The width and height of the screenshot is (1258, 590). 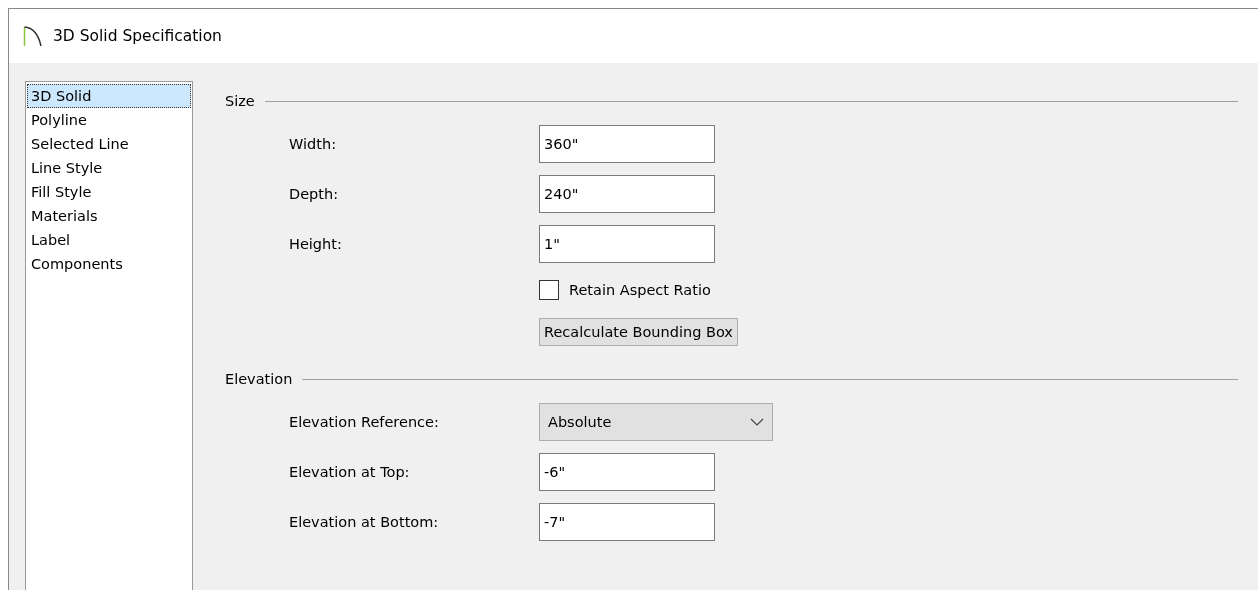 I want to click on field-label: Elevation Reference:, so click(x=364, y=422).